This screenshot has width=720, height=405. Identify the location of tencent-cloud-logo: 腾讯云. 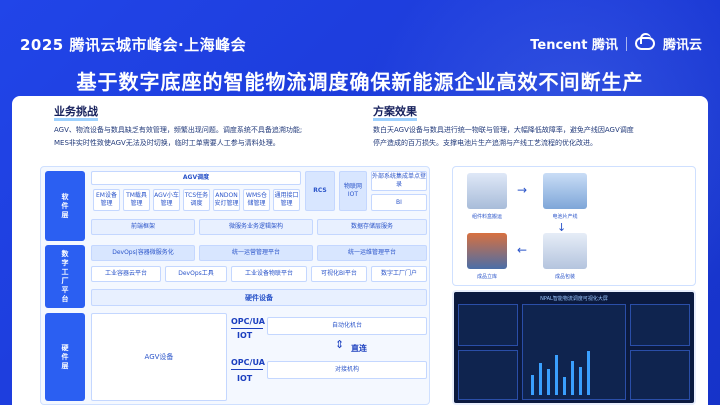
(682, 45).